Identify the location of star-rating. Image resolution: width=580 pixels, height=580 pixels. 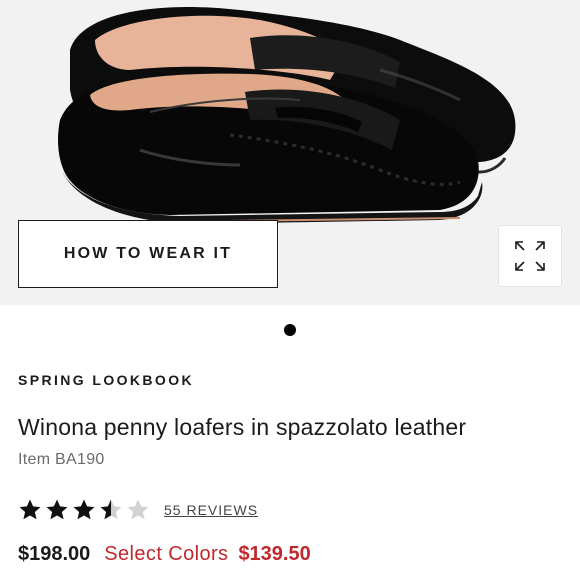
(84, 510).